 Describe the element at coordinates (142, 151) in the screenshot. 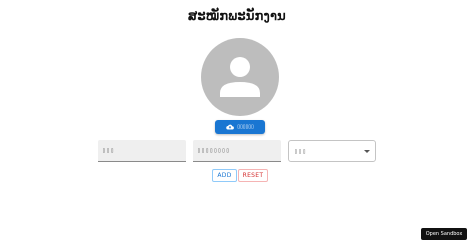

I see `first-name-field: ▯▯▯` at that location.